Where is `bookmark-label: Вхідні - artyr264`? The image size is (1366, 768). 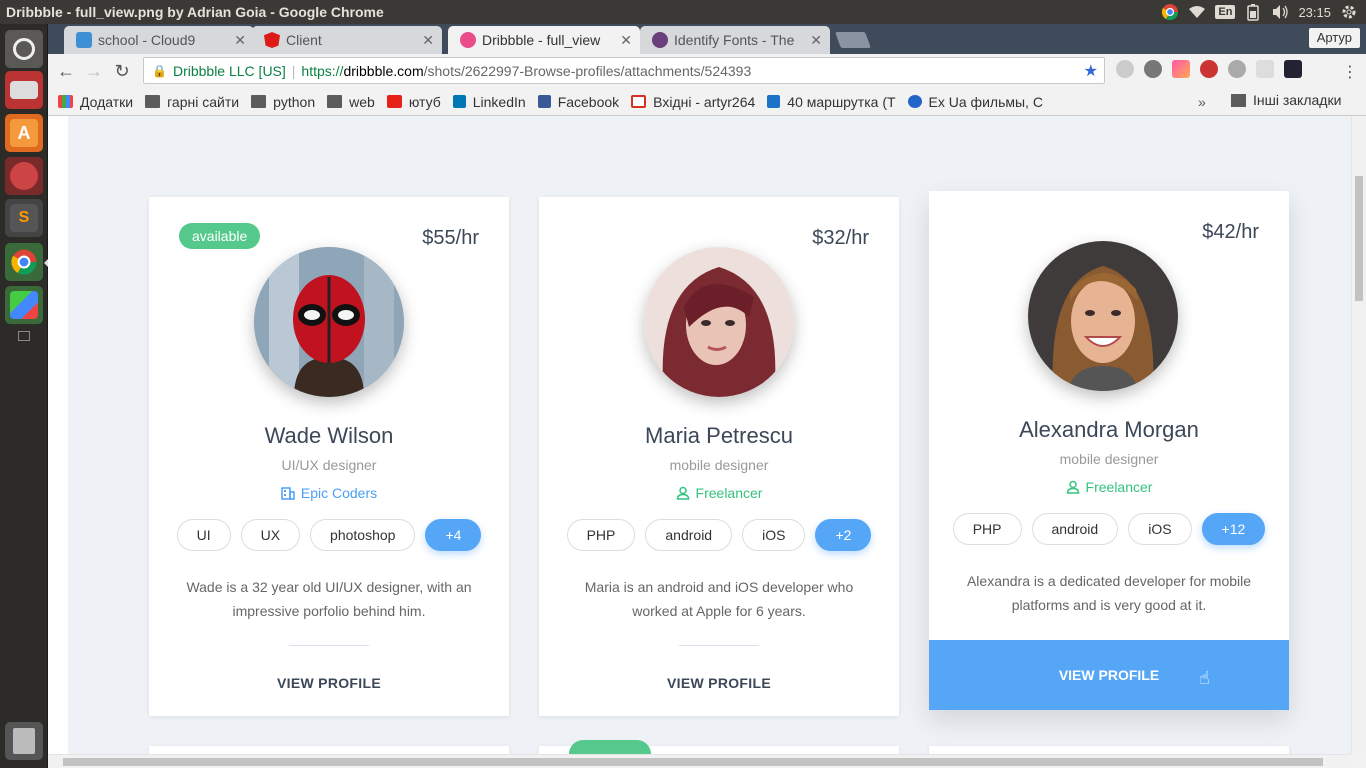 bookmark-label: Вхідні - artyr264 is located at coordinates (704, 101).